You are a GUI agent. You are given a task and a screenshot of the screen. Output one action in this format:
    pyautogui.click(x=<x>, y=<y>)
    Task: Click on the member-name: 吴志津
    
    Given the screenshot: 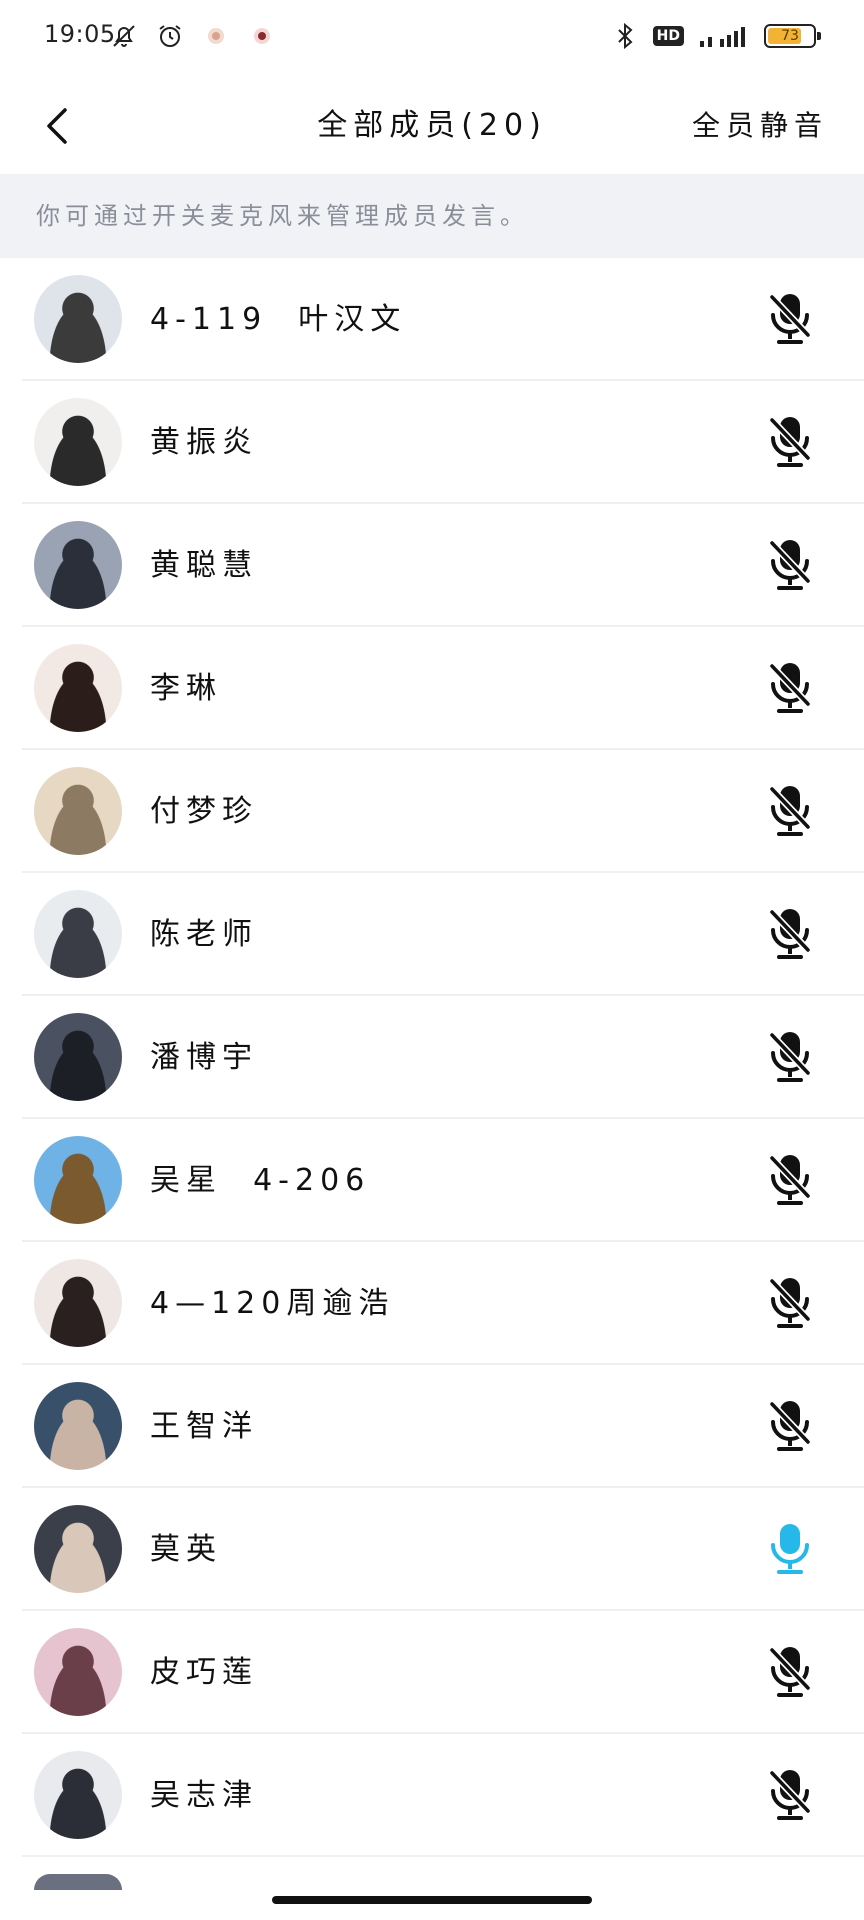 What is the action you would take?
    pyautogui.click(x=204, y=1795)
    